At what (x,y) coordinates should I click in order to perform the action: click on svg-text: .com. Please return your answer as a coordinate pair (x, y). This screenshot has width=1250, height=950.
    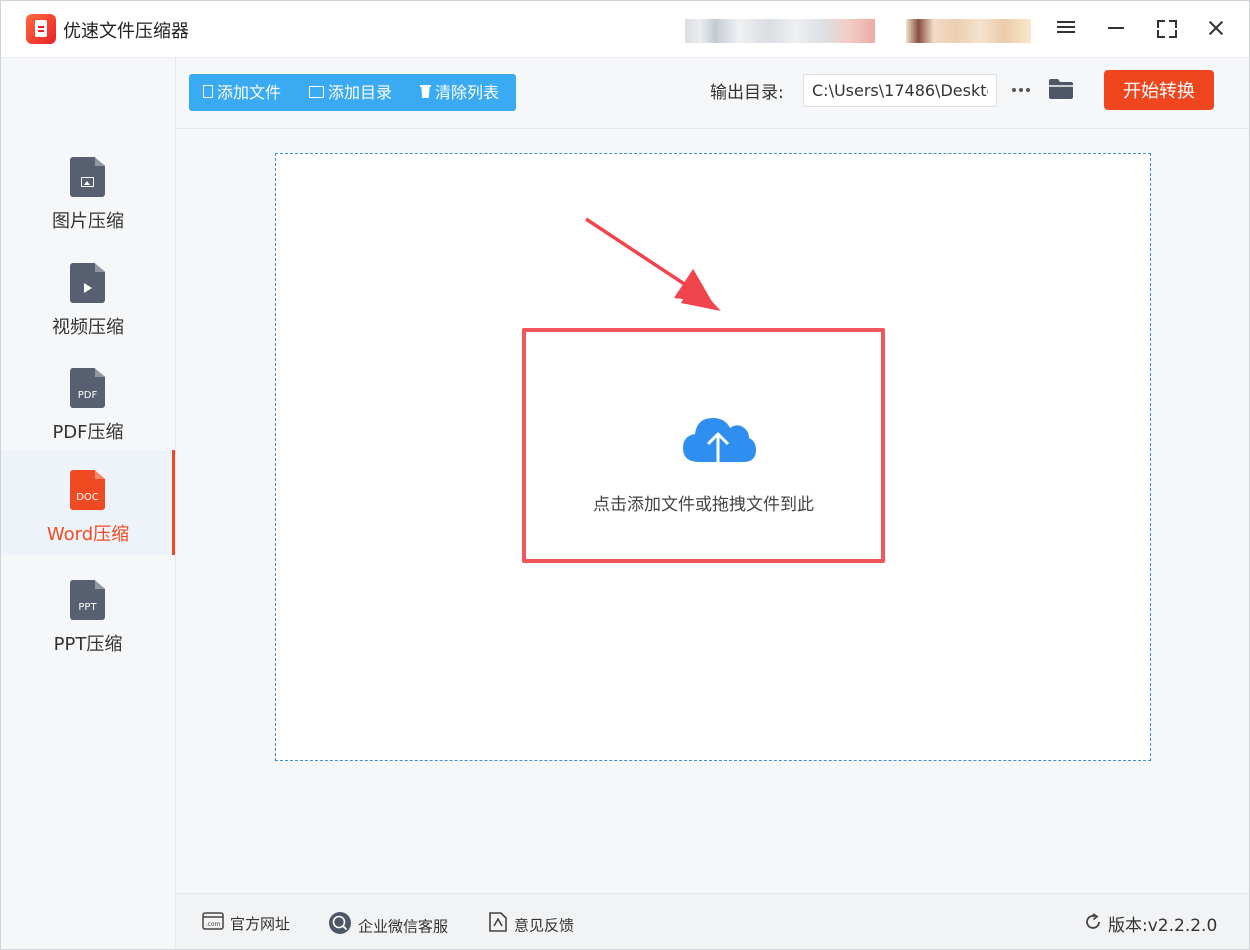
    Looking at the image, I should click on (213, 924).